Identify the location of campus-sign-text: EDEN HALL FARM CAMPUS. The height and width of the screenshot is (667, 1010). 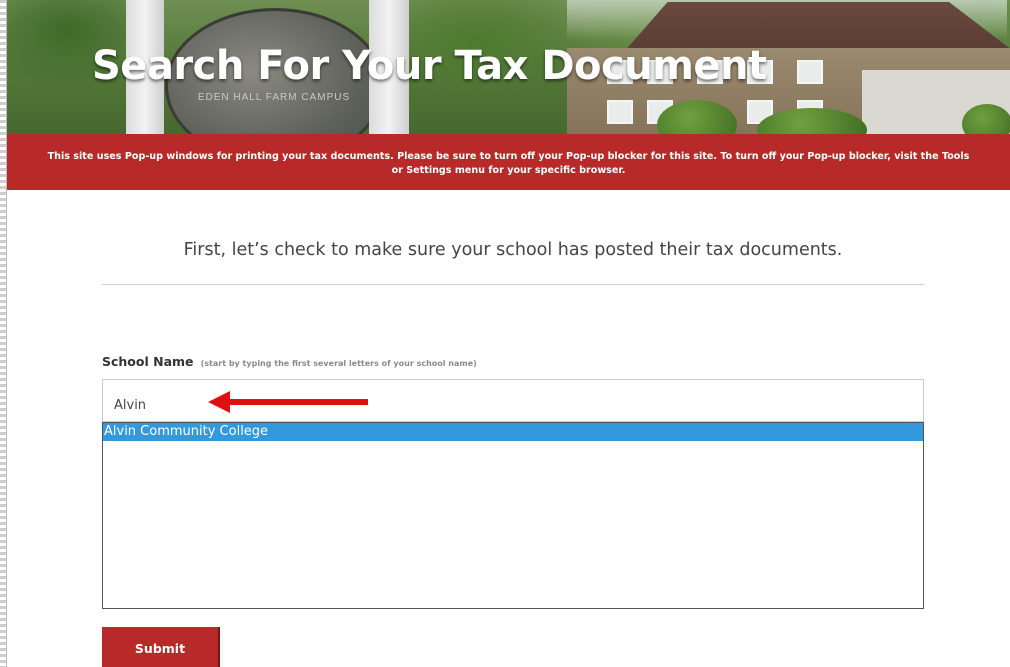
(274, 97).